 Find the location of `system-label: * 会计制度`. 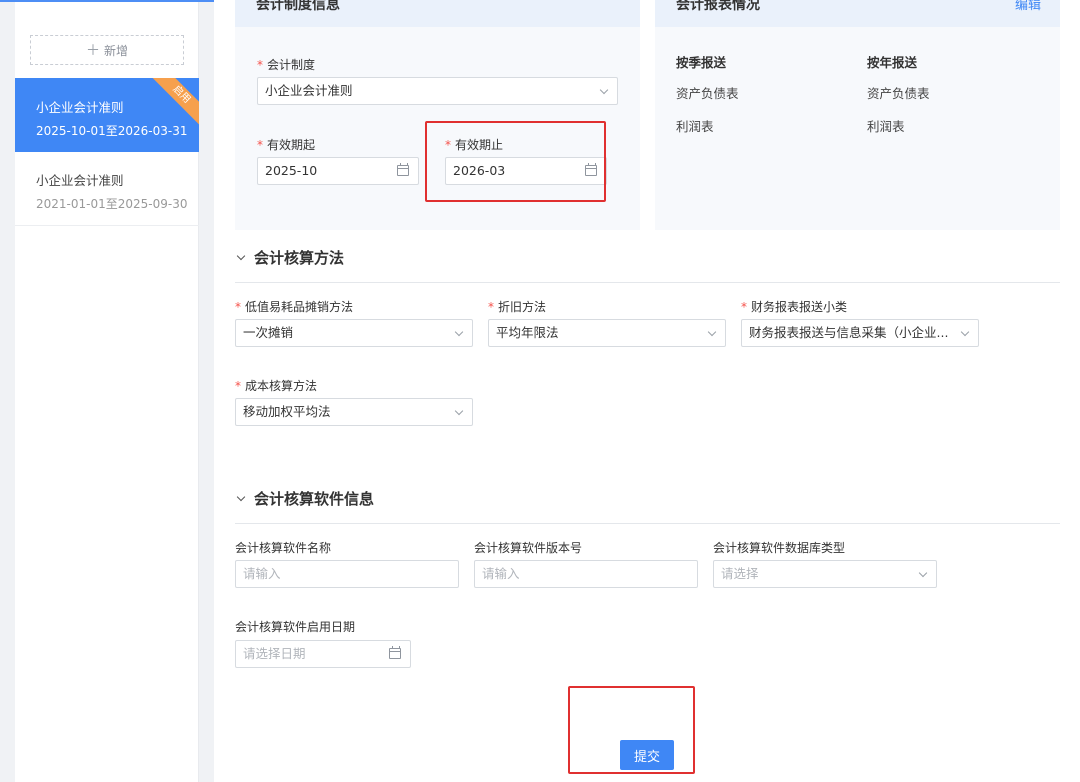

system-label: * 会计制度 is located at coordinates (286, 65).